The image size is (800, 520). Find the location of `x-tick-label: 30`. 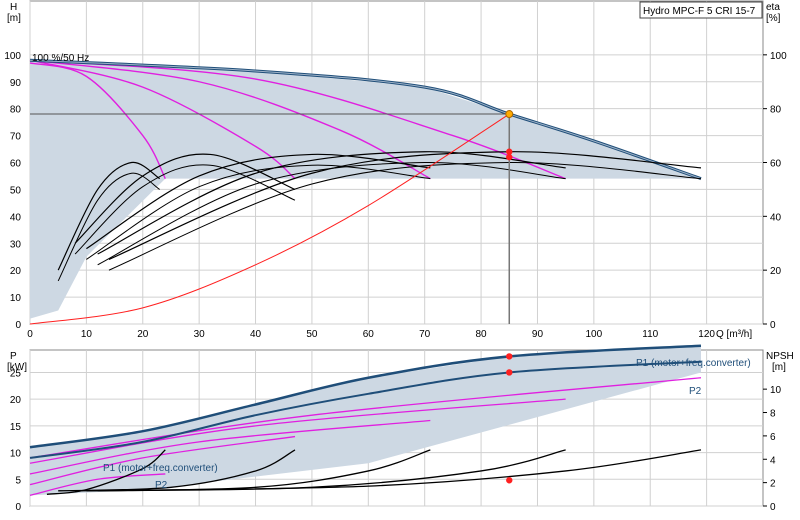

x-tick-label: 30 is located at coordinates (200, 334).